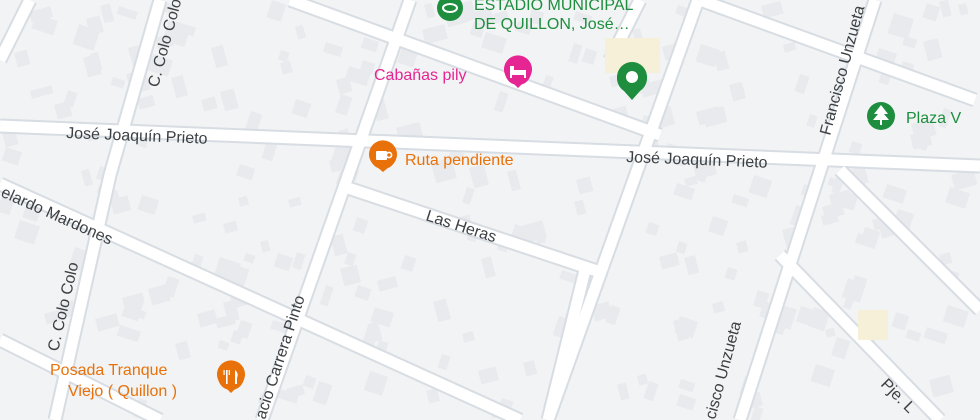 The height and width of the screenshot is (420, 980). Describe the element at coordinates (383, 156) in the screenshot. I see `coffee-icon` at that location.